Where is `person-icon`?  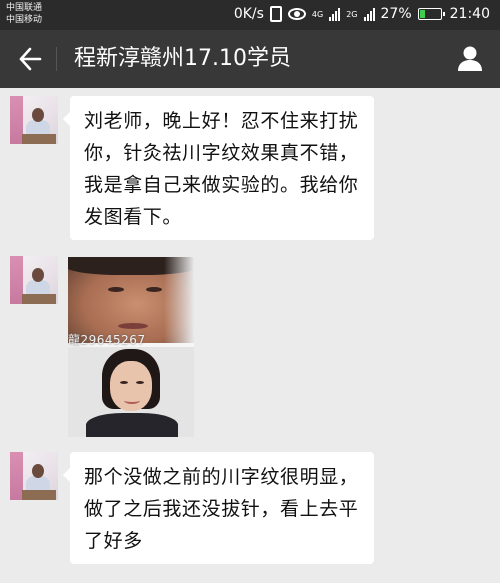
person-icon is located at coordinates (470, 58).